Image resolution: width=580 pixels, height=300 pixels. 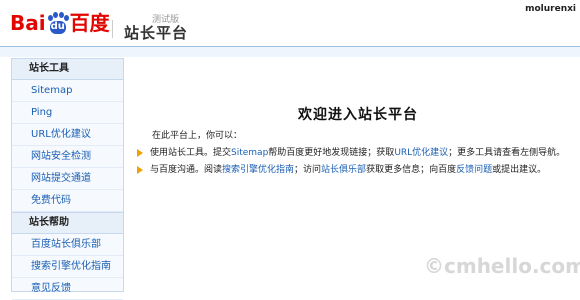 I want to click on sidebar-item-submit-channel: 网站提交通道, so click(x=67, y=179).